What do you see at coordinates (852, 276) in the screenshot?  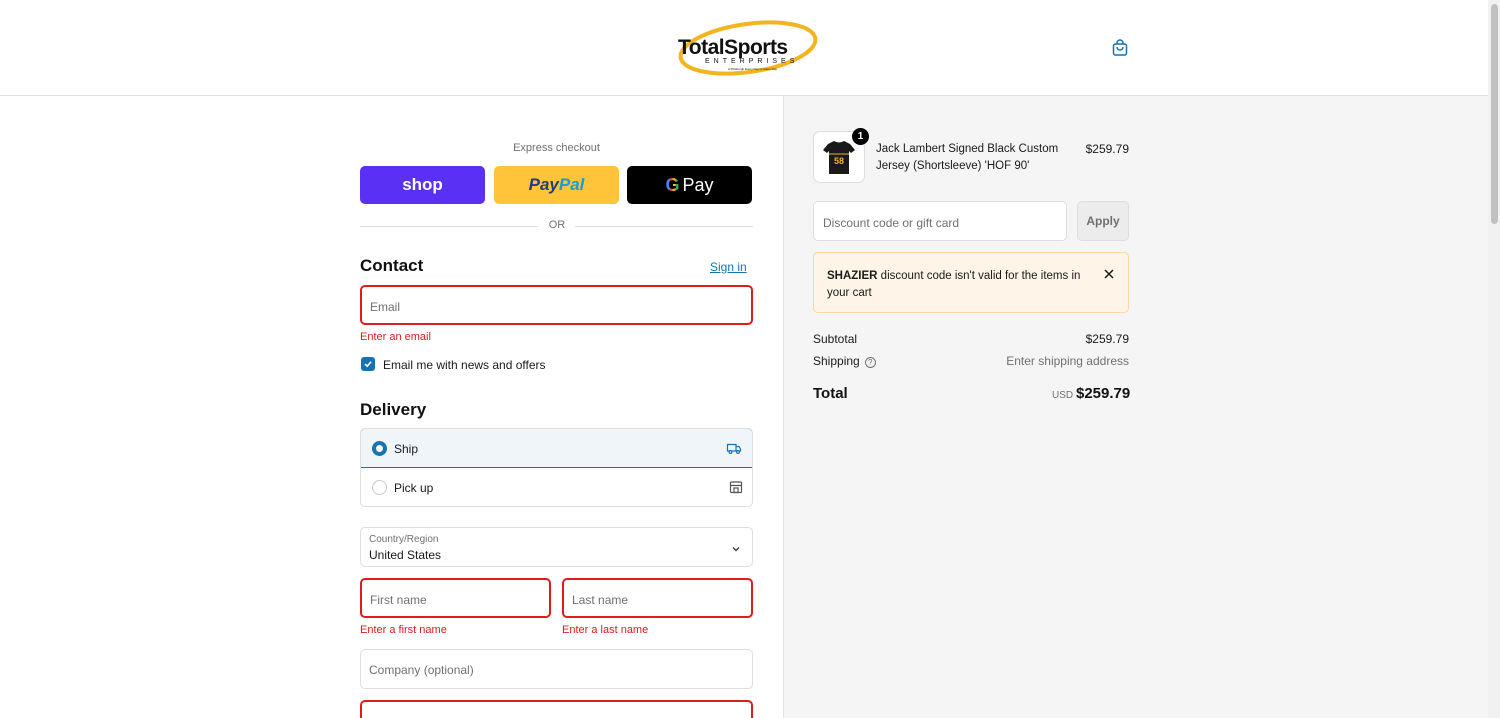 I see `alert-code: SHAZIER` at bounding box center [852, 276].